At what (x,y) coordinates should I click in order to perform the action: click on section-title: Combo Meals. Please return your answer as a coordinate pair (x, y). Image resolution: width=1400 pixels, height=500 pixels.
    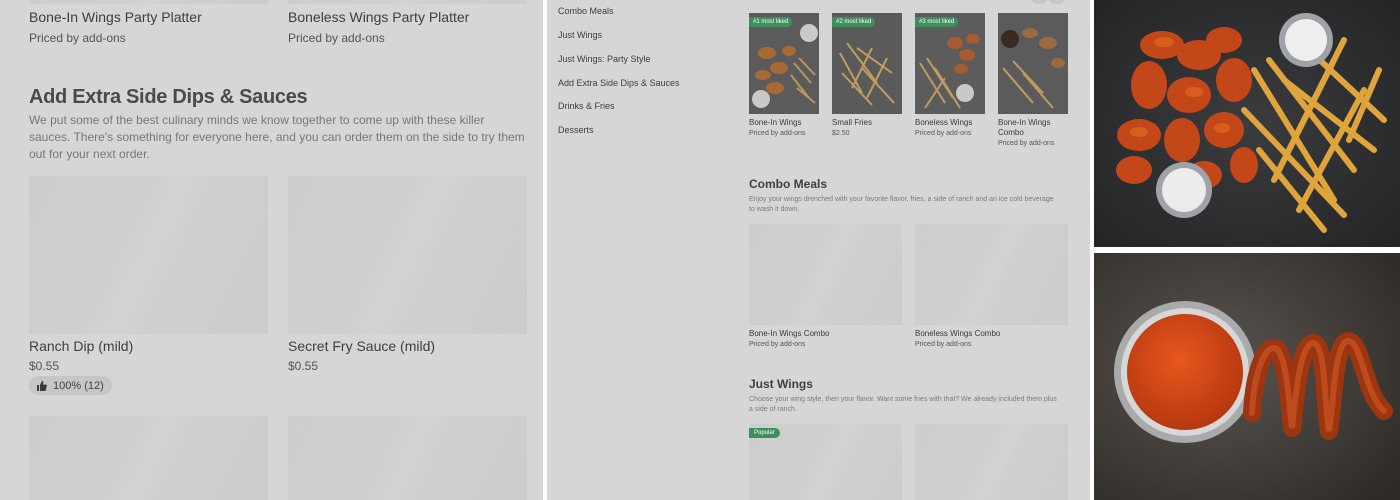
    Looking at the image, I should click on (788, 184).